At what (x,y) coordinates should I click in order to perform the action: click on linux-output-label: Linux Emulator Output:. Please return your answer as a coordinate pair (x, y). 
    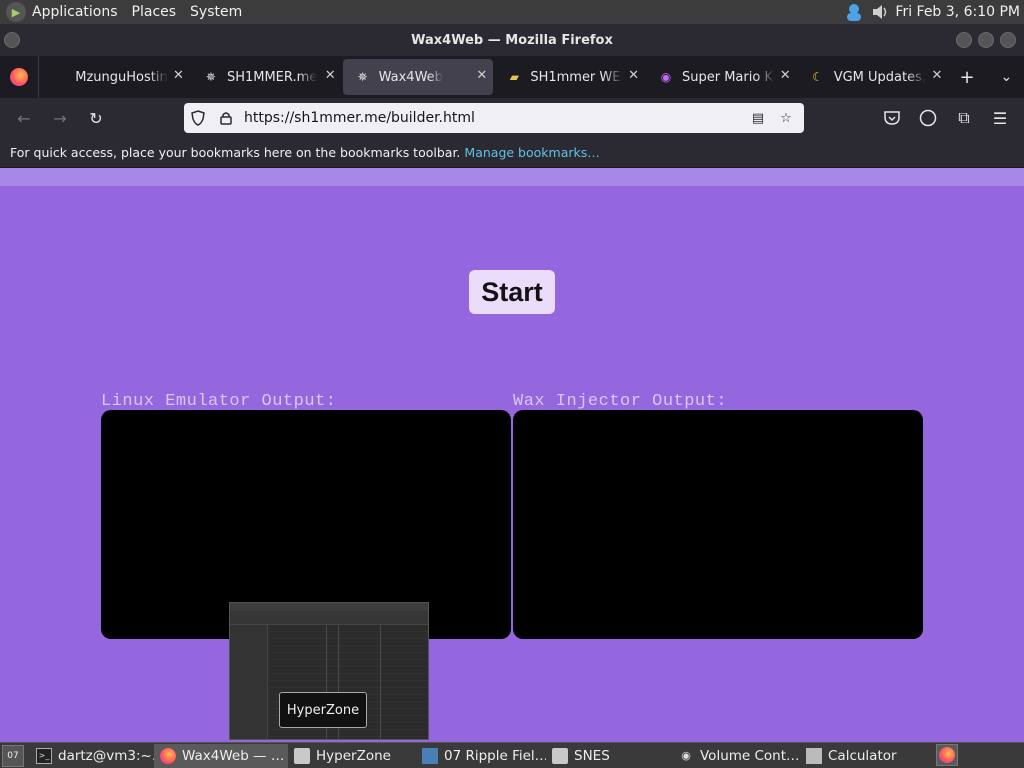
    Looking at the image, I should click on (219, 401).